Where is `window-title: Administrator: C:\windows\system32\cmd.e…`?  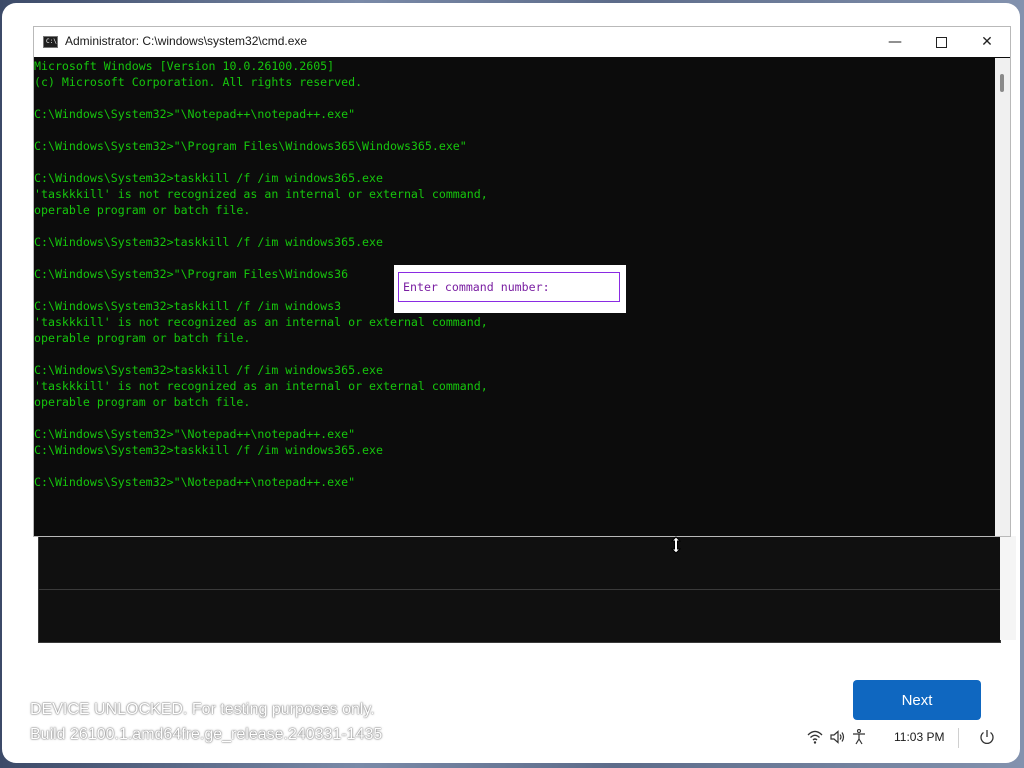
window-title: Administrator: C:\windows\system32\cmd.e… is located at coordinates (186, 41).